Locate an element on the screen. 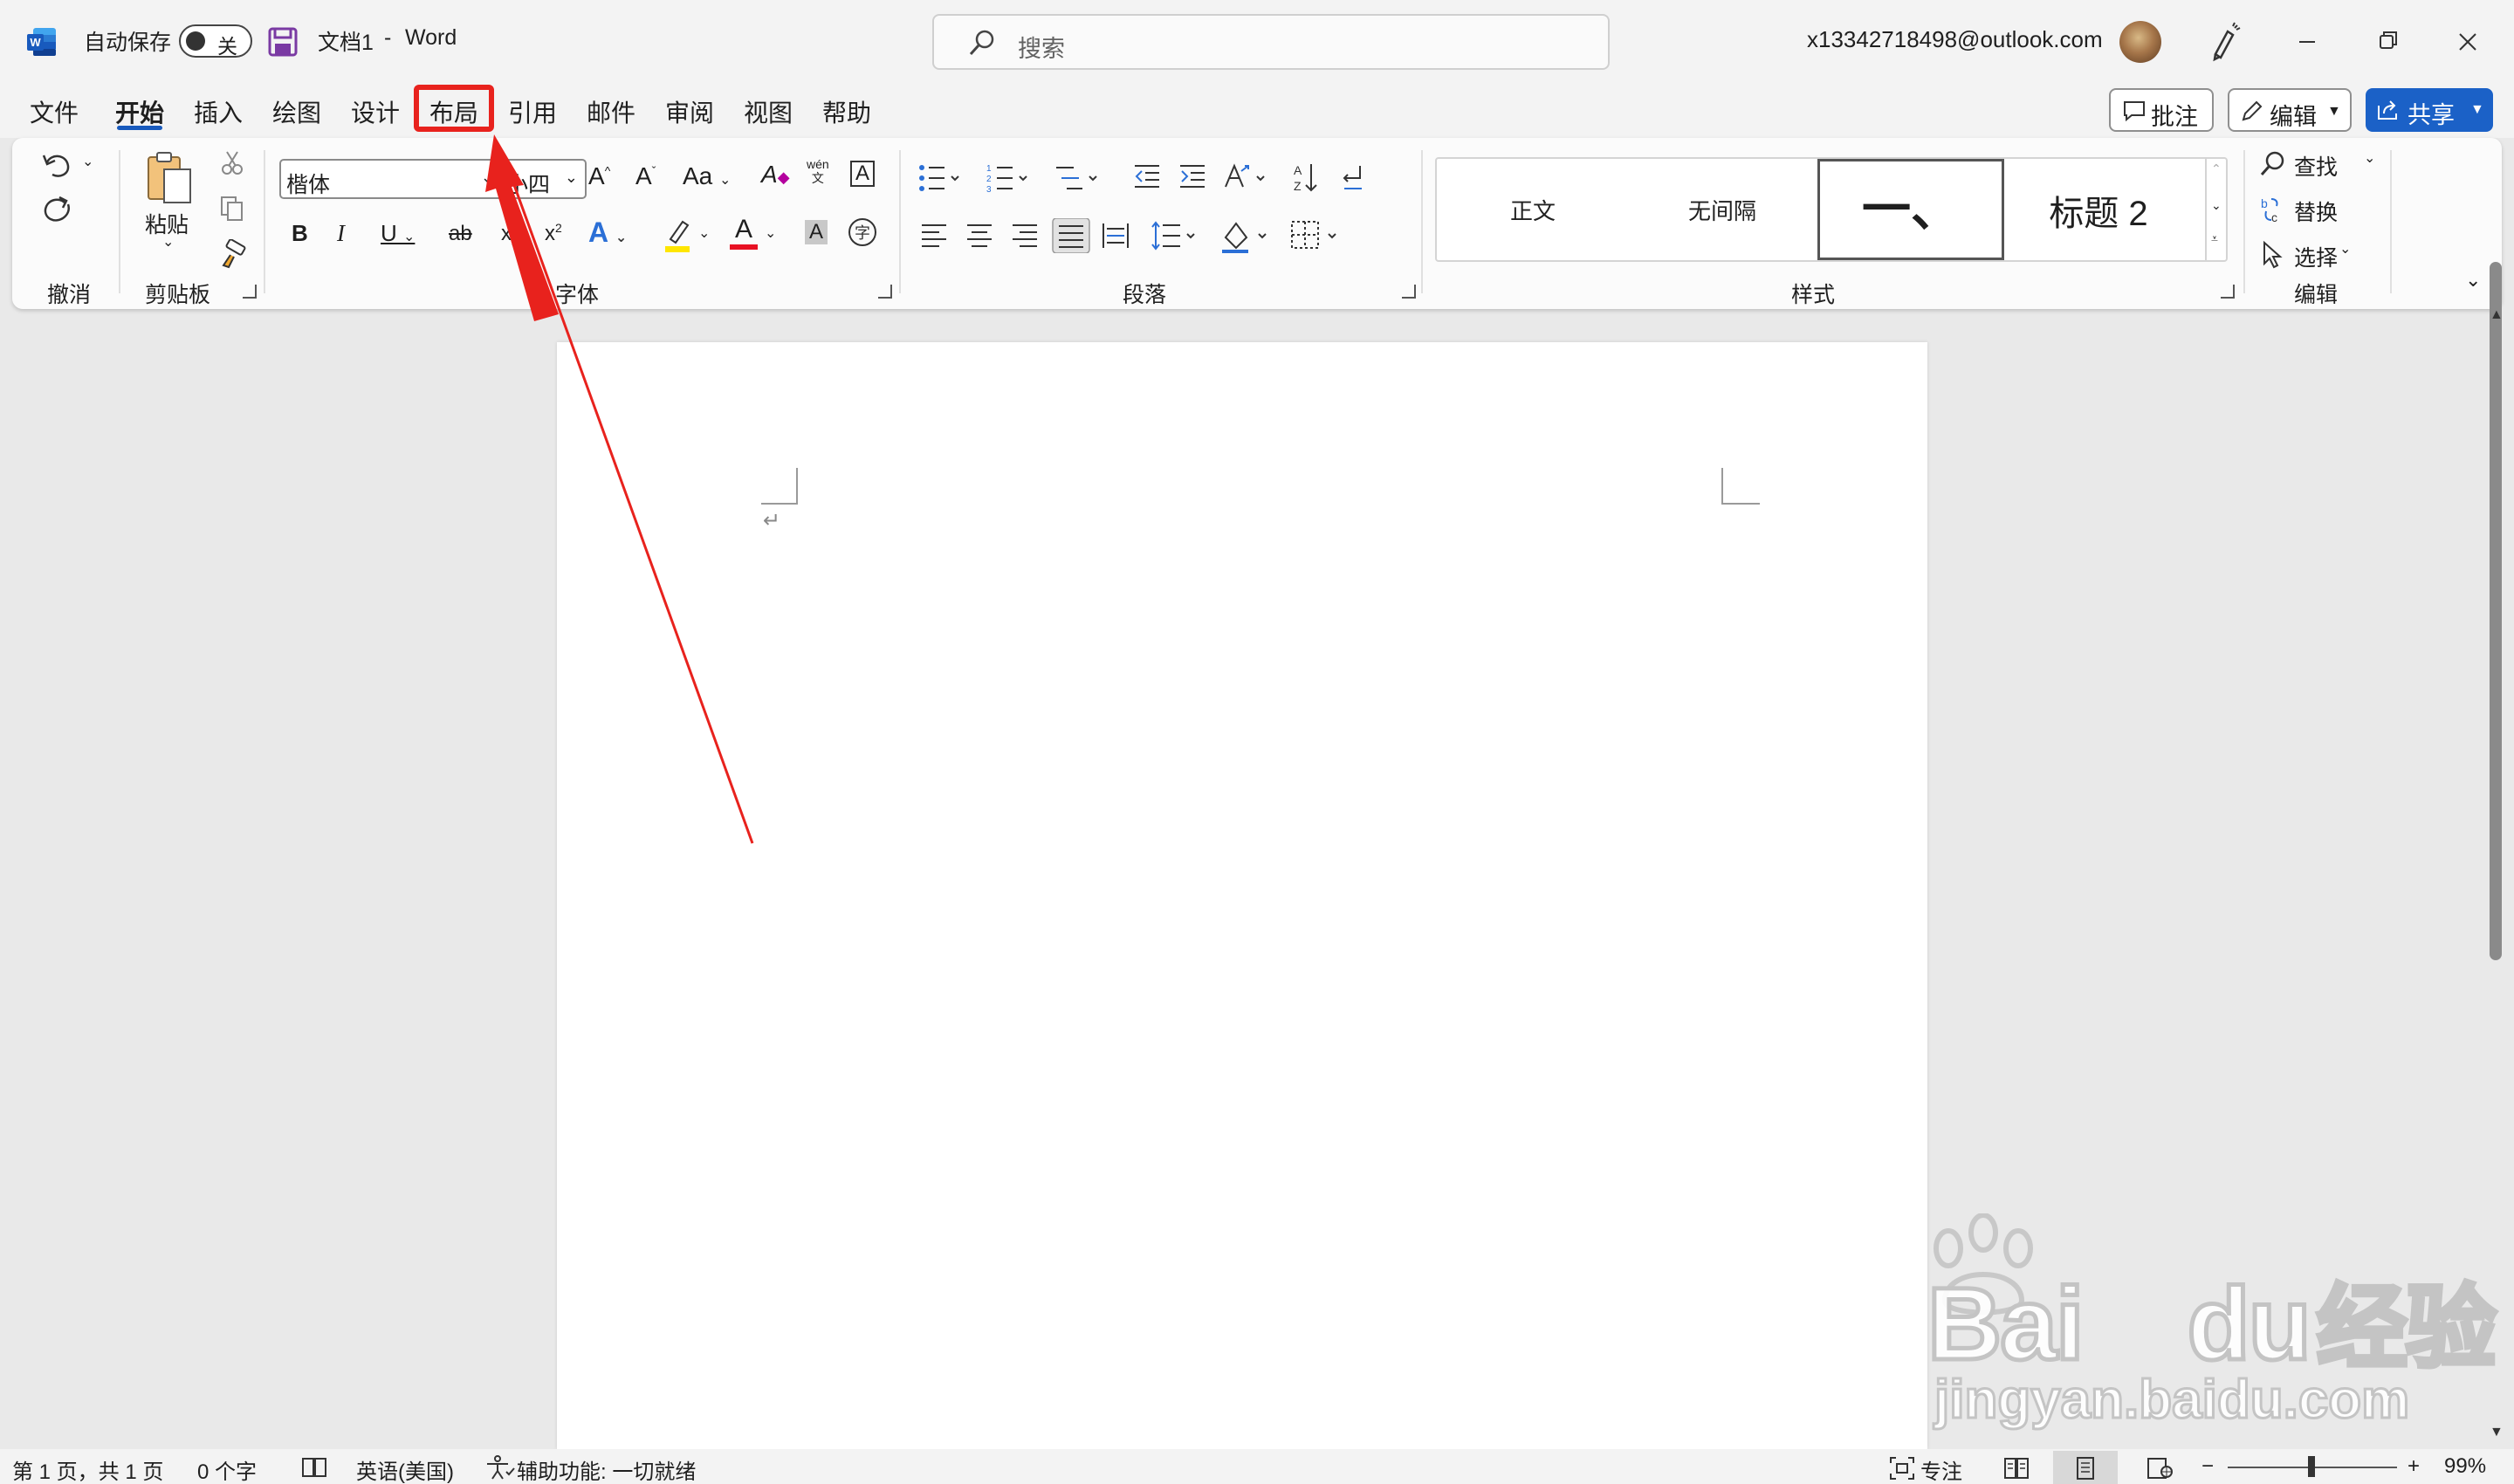  proofing-icon is located at coordinates (314, 1469).